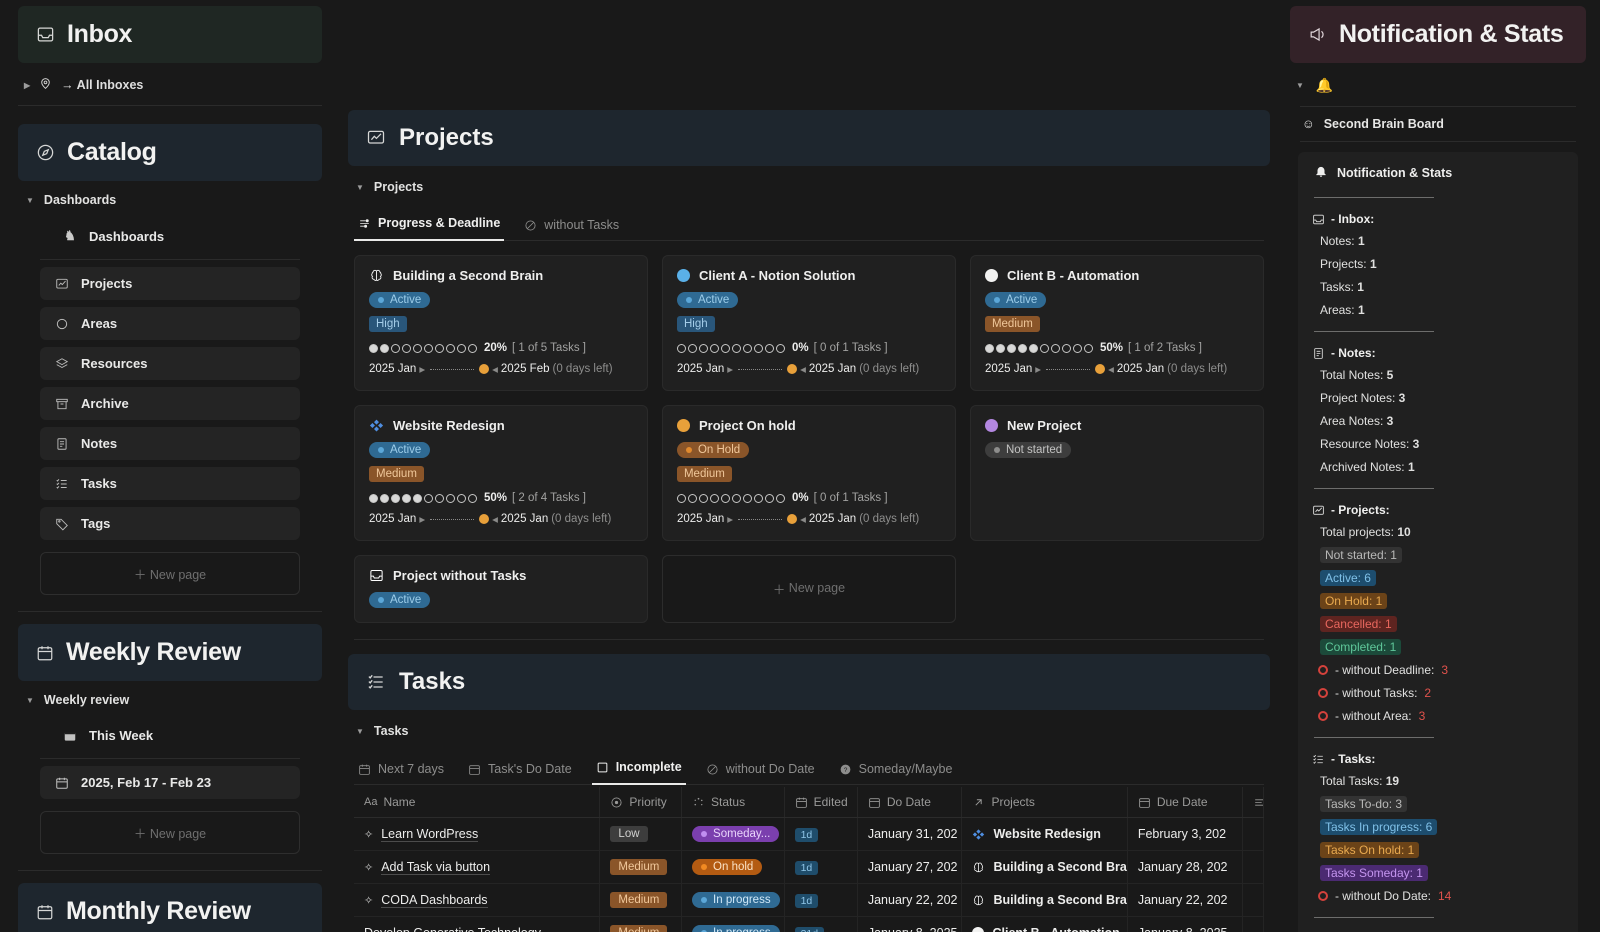 This screenshot has height=932, width=1600. What do you see at coordinates (1416, 444) in the screenshot?
I see `stats-line-count: 3` at bounding box center [1416, 444].